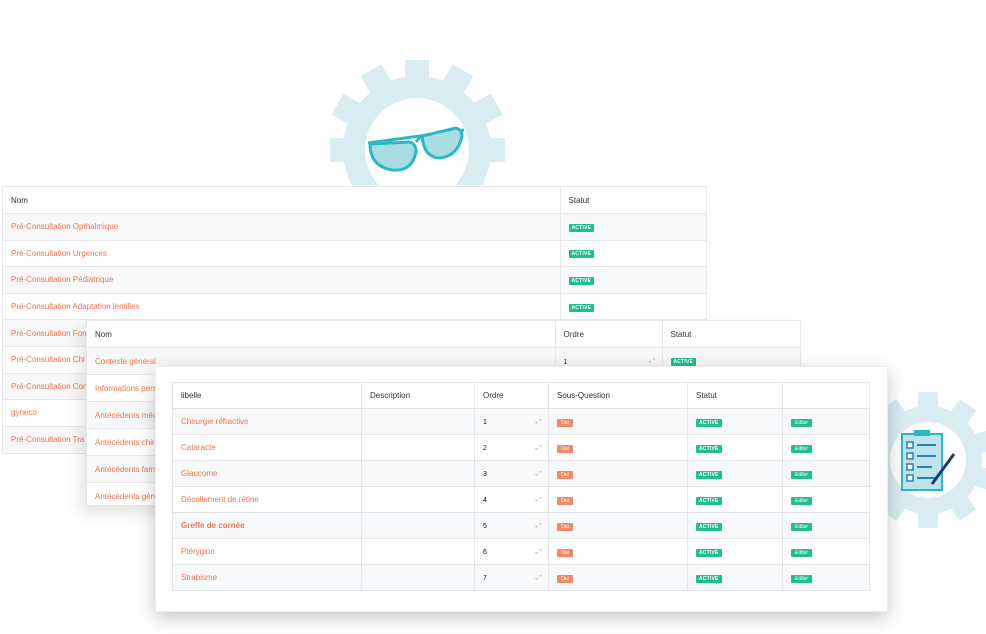  What do you see at coordinates (826, 395) in the screenshot?
I see `column-header-action` at bounding box center [826, 395].